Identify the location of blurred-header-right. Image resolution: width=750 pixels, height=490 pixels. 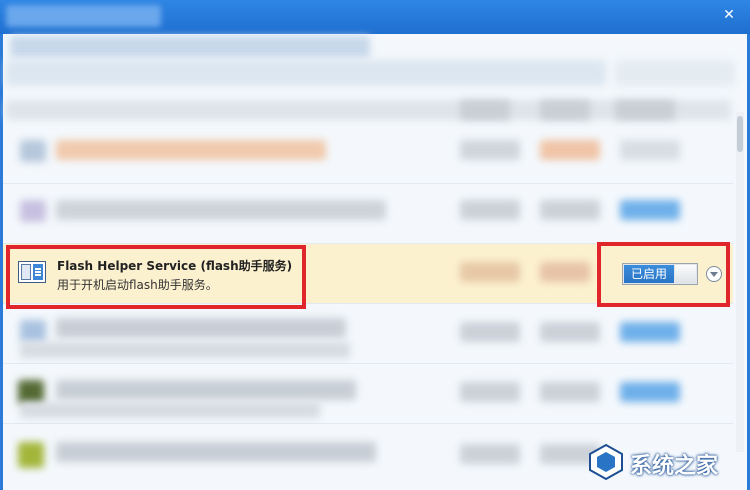
(675, 73).